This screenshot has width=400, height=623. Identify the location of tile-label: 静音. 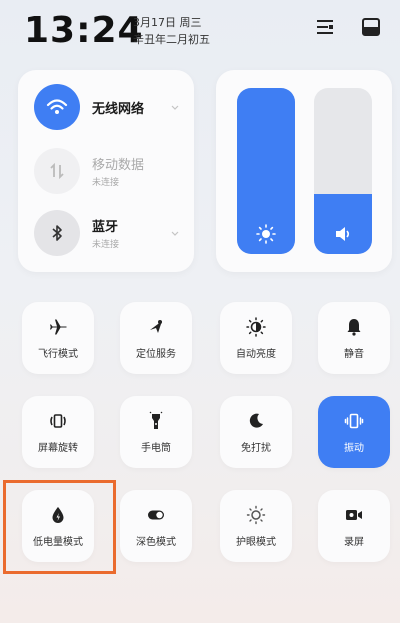
(354, 354).